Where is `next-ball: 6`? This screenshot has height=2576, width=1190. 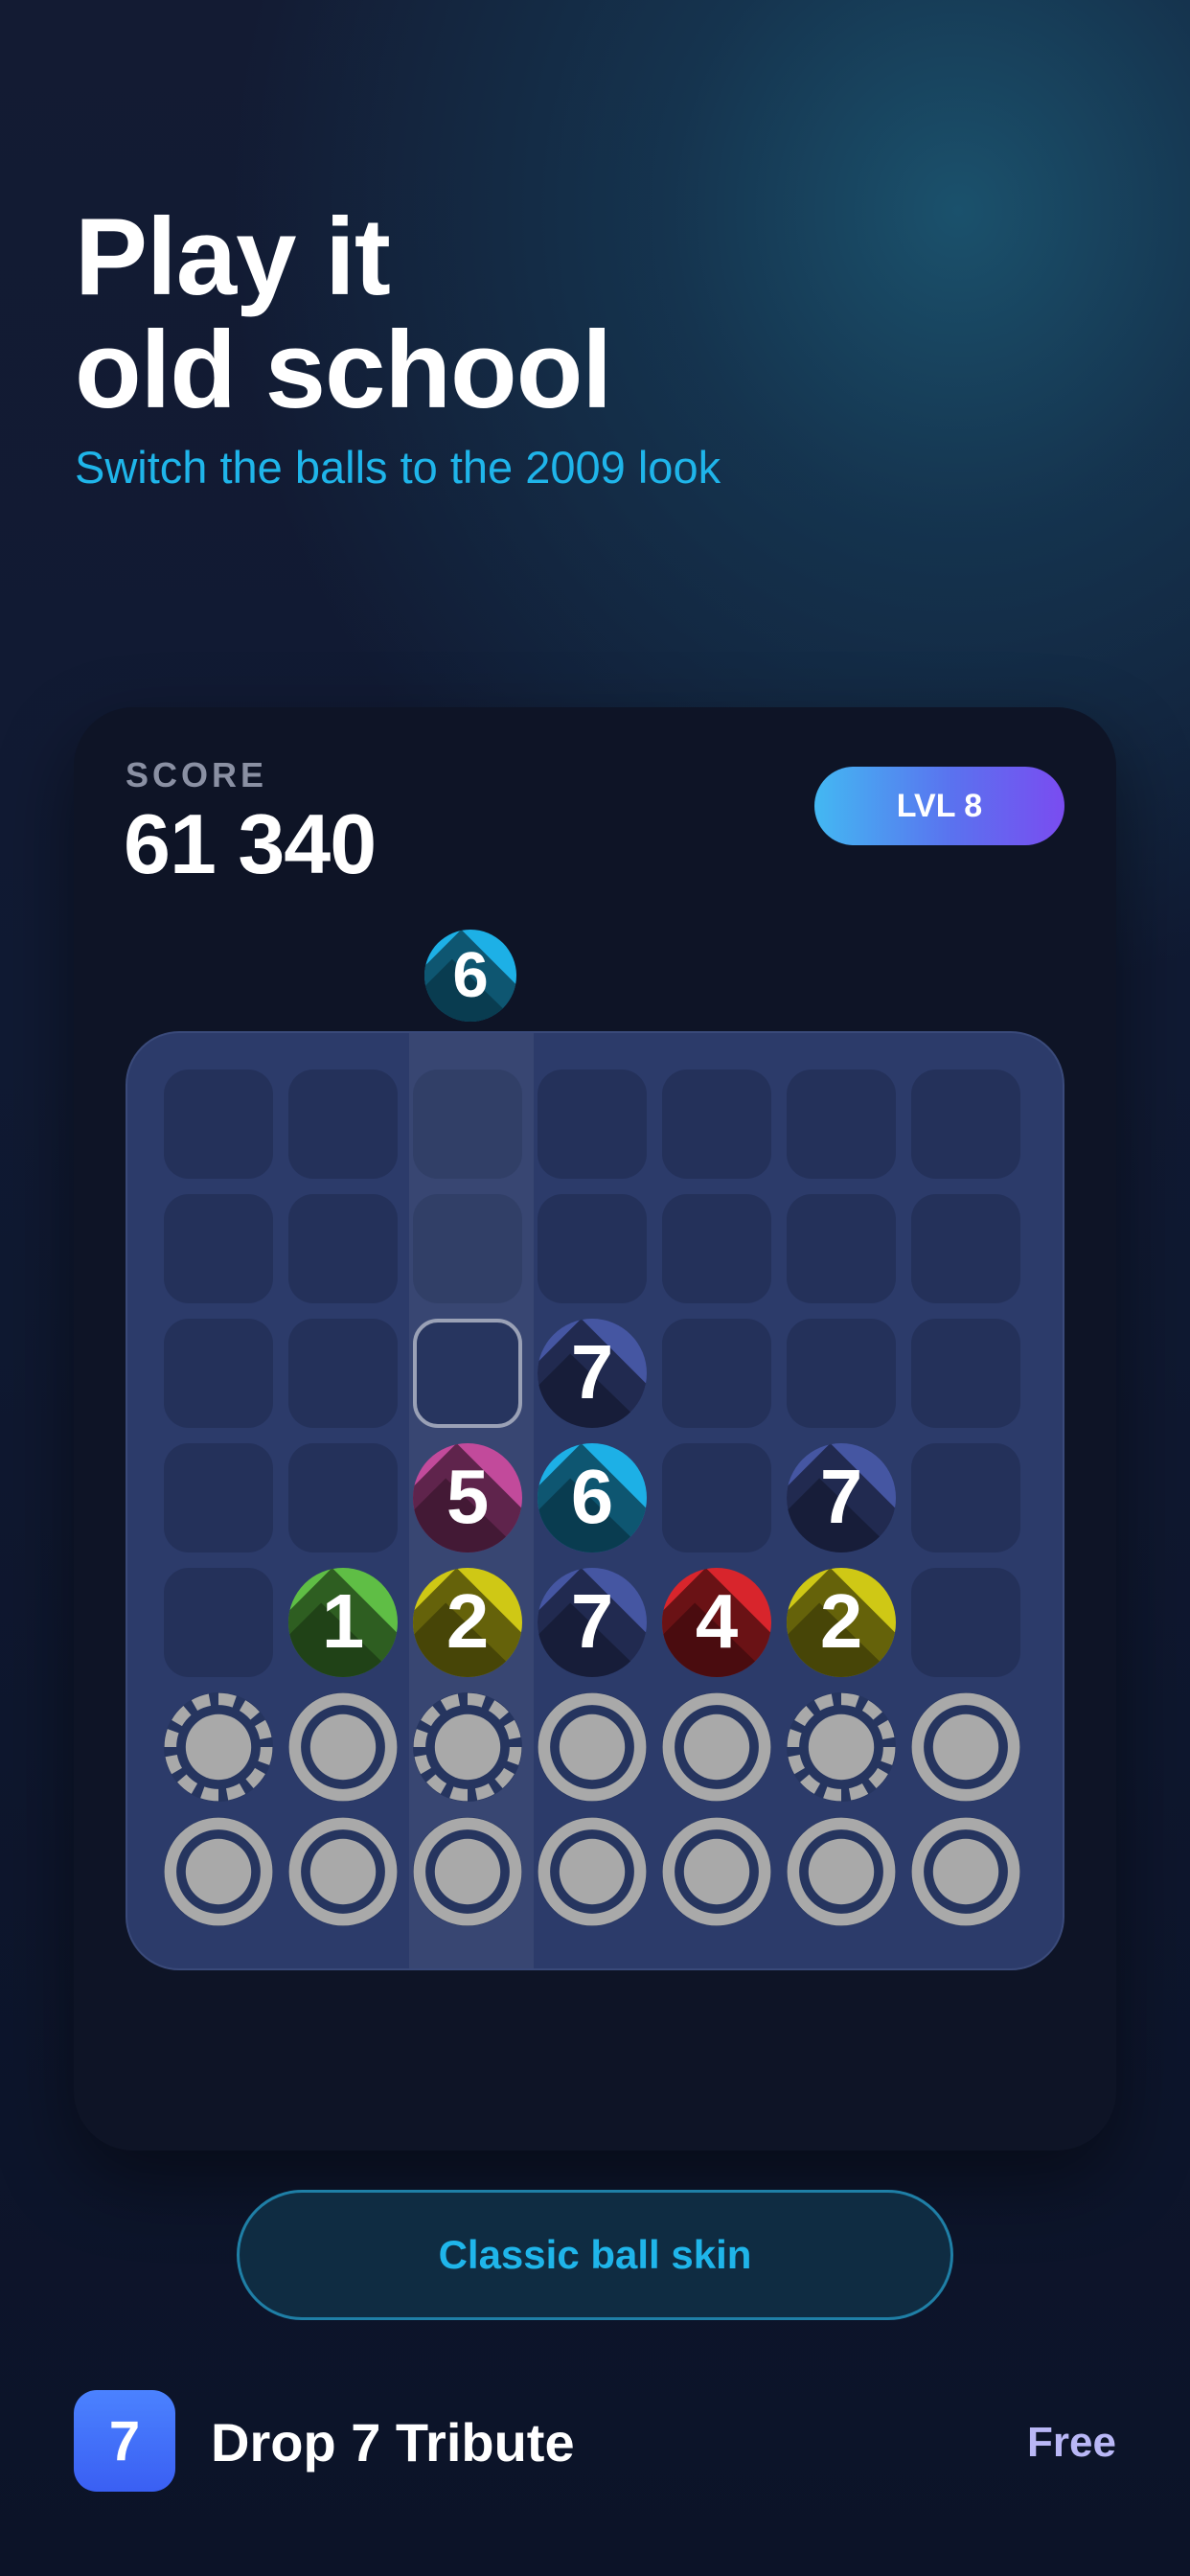 next-ball: 6 is located at coordinates (470, 976).